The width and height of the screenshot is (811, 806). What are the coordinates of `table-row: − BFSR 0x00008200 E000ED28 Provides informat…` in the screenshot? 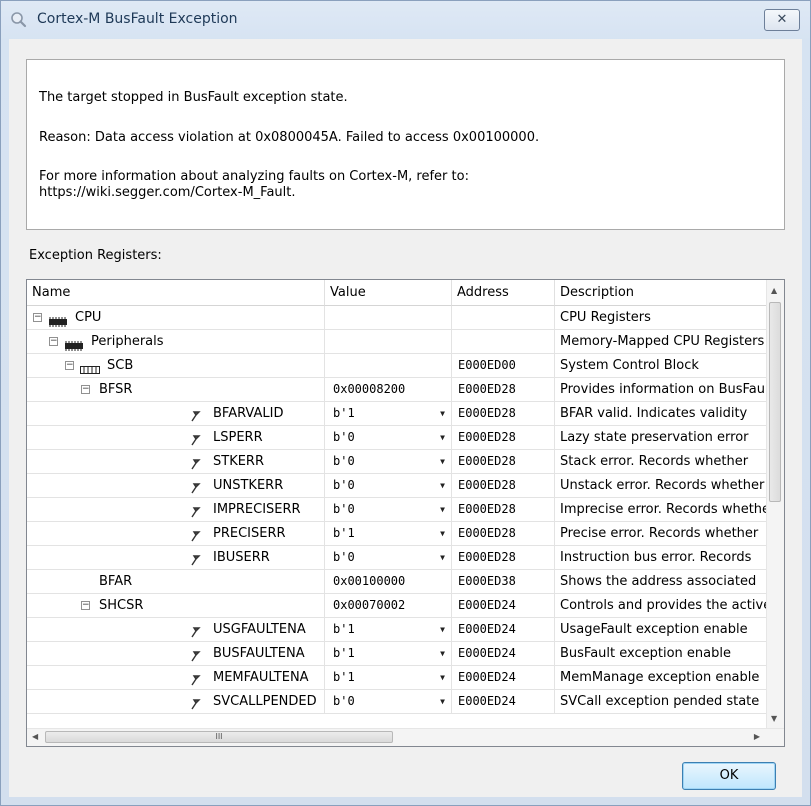 It's located at (397, 390).